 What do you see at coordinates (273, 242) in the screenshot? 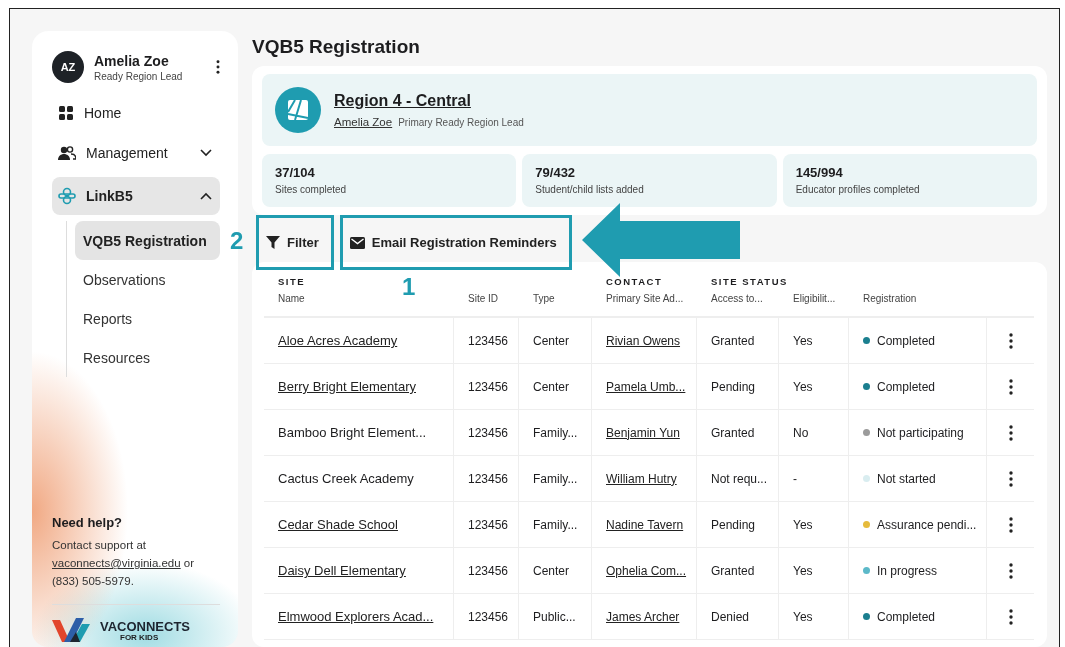
I see `filter-icon` at bounding box center [273, 242].